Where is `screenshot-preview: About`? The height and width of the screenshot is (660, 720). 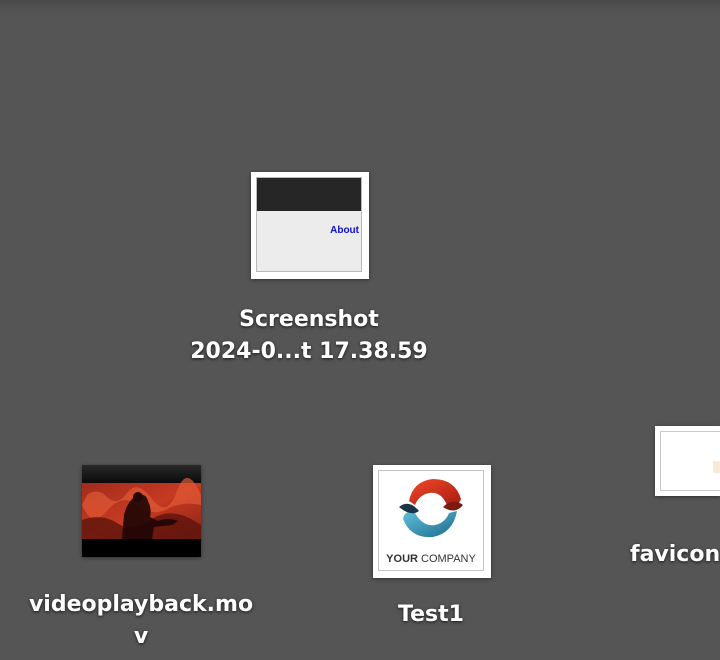 screenshot-preview: About is located at coordinates (309, 224).